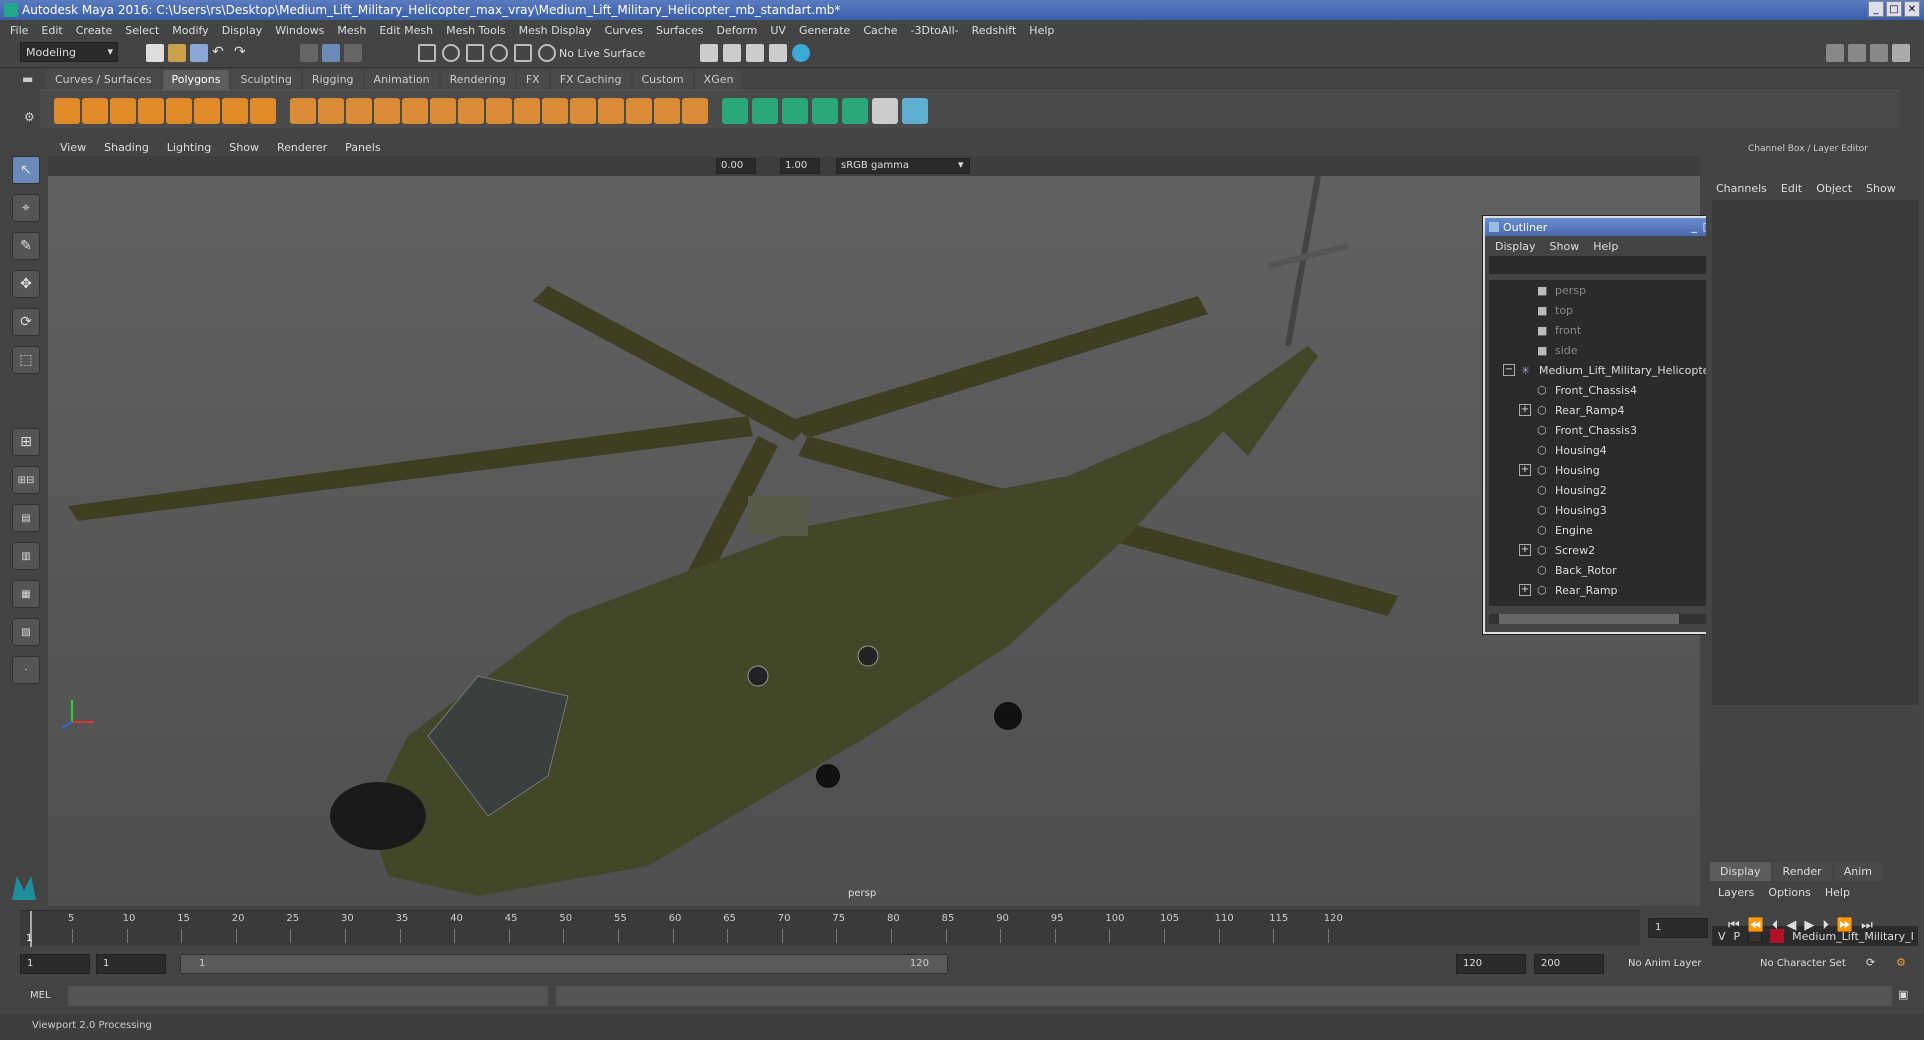  What do you see at coordinates (695, 111) in the screenshot?
I see `poly-quad-draw-icon` at bounding box center [695, 111].